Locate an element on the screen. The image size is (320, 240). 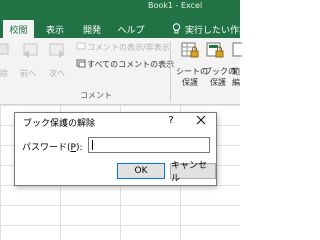
password-field is located at coordinates (149, 145).